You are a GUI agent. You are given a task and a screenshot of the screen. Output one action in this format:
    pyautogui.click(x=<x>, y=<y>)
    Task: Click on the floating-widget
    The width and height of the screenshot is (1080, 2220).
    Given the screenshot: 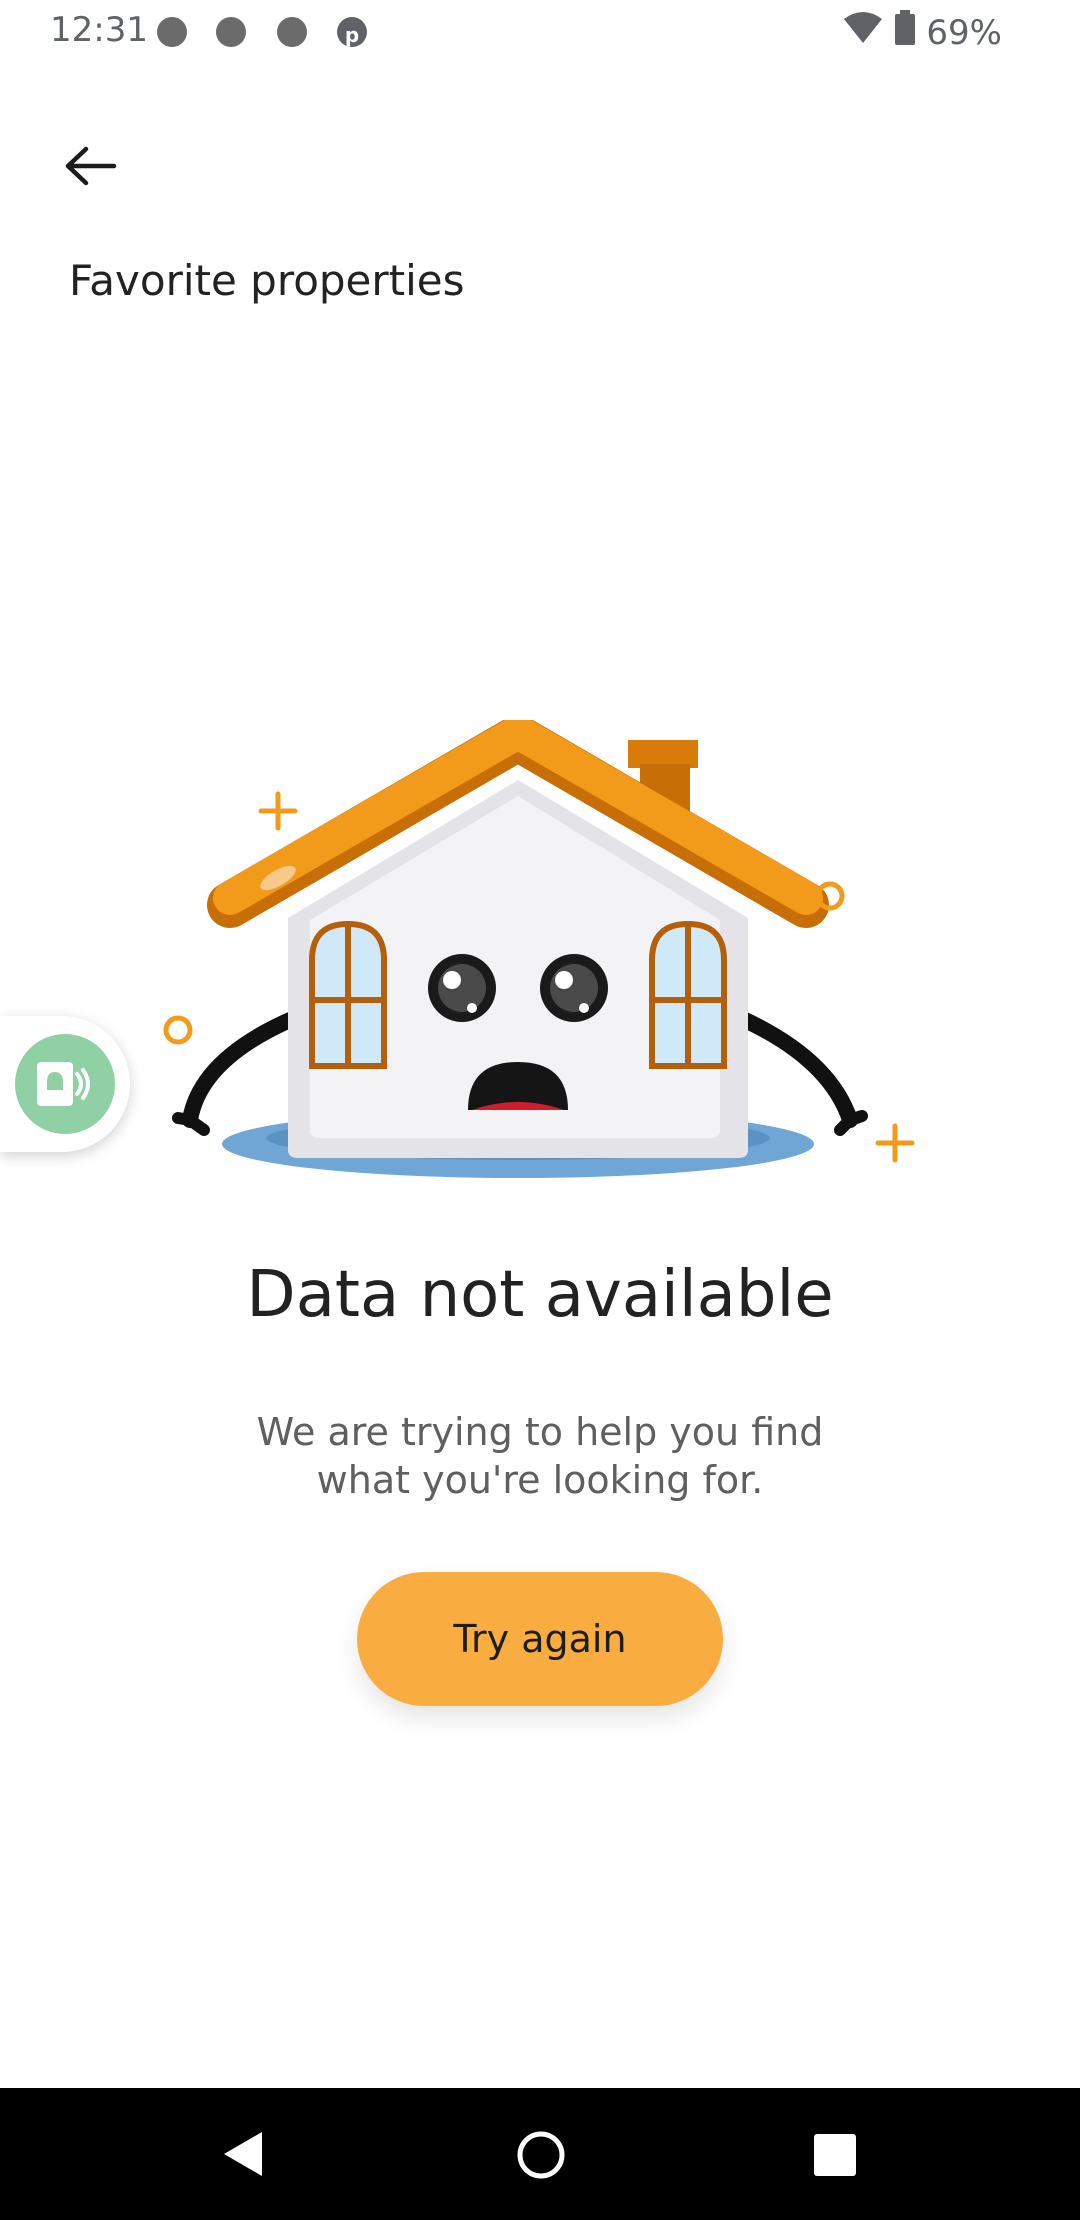 What is the action you would take?
    pyautogui.click(x=65, y=1084)
    